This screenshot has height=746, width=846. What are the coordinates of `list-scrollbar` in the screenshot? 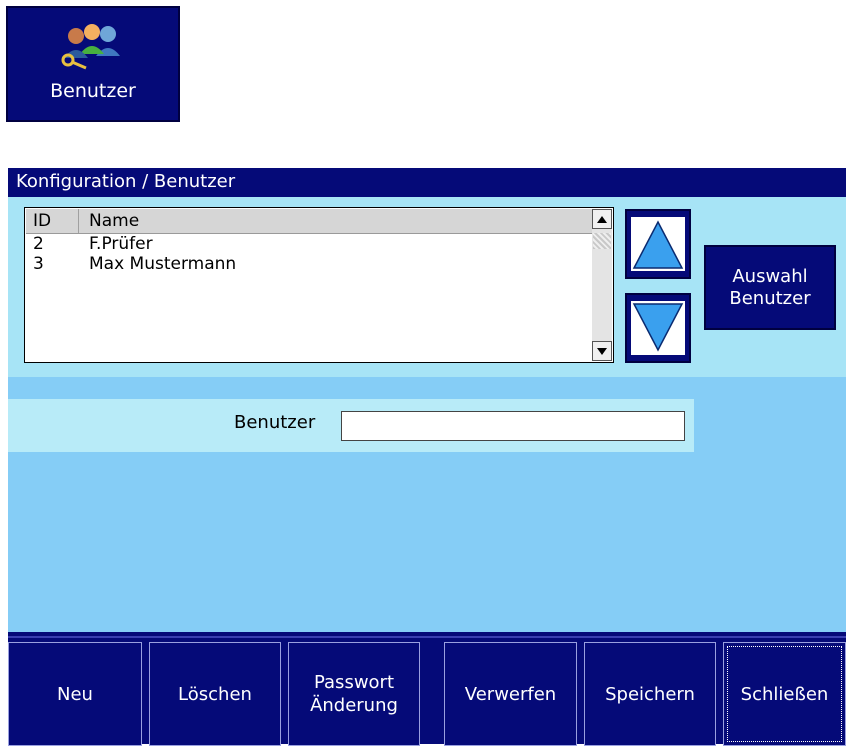 It's located at (602, 285).